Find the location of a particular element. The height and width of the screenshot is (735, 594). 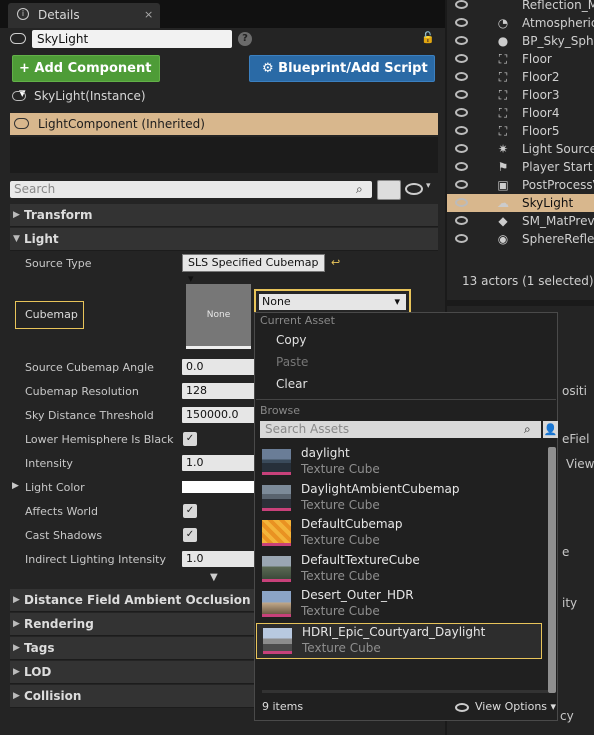

right-panel-text: eFiel is located at coordinates (576, 439).